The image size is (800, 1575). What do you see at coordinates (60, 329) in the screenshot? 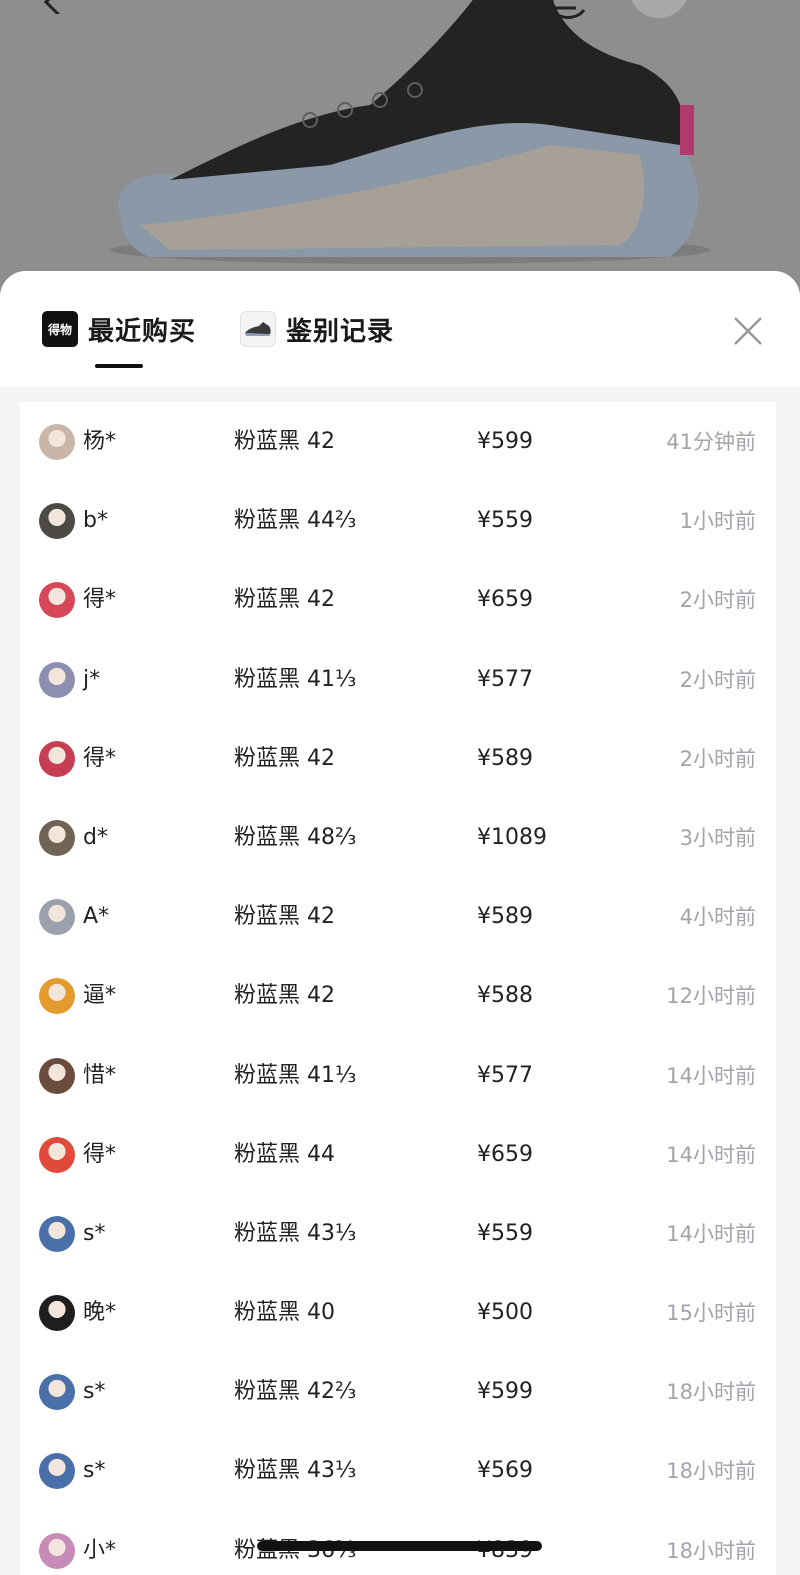
I see `brand-logo-icon: 得物` at bounding box center [60, 329].